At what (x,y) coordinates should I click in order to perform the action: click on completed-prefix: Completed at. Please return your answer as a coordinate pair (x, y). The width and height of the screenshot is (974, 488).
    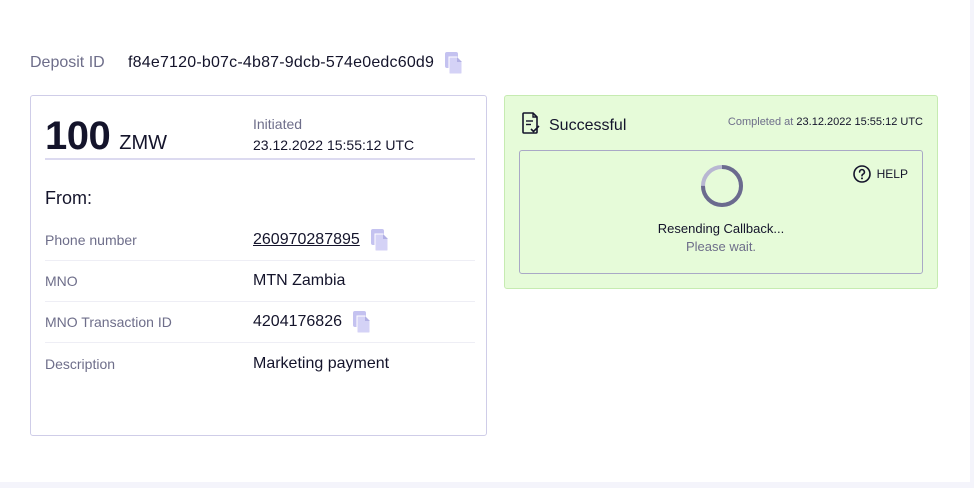
    Looking at the image, I should click on (760, 122).